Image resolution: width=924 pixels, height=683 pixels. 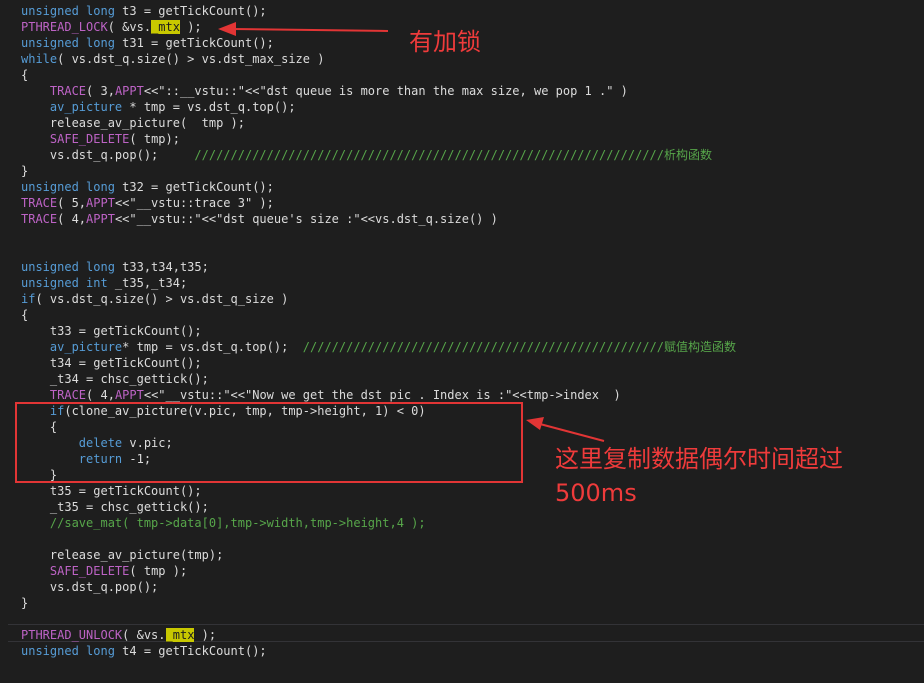 I want to click on code-line: release_av_picture(tmp);, so click(x=122, y=555).